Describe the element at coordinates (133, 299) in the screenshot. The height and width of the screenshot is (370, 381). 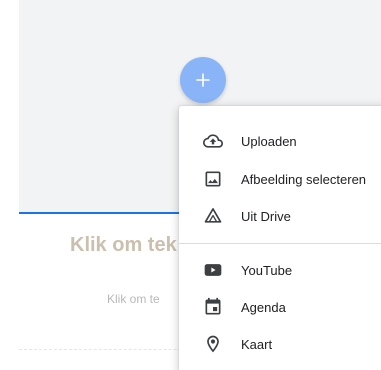
I see `body-placeholder: Klik om te` at that location.